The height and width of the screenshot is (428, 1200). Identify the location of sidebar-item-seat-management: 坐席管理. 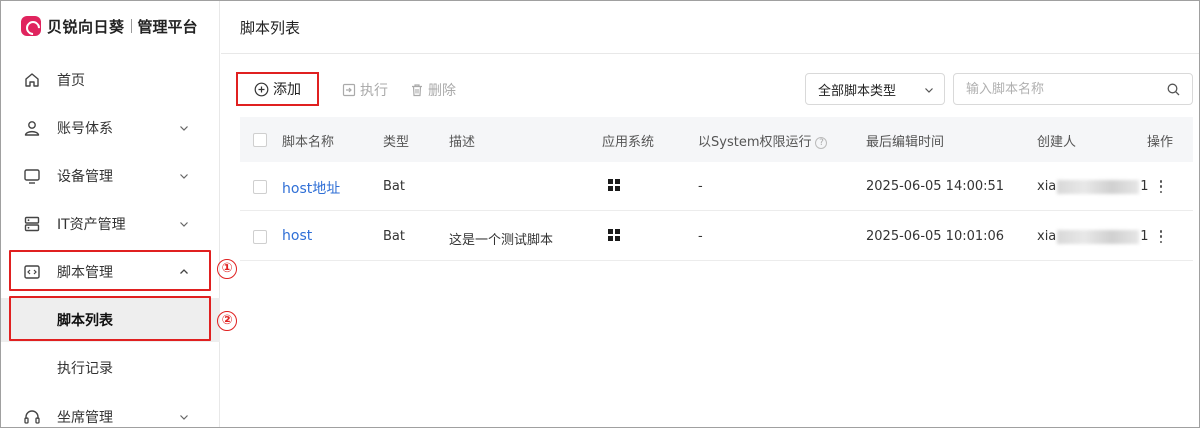
(110, 412).